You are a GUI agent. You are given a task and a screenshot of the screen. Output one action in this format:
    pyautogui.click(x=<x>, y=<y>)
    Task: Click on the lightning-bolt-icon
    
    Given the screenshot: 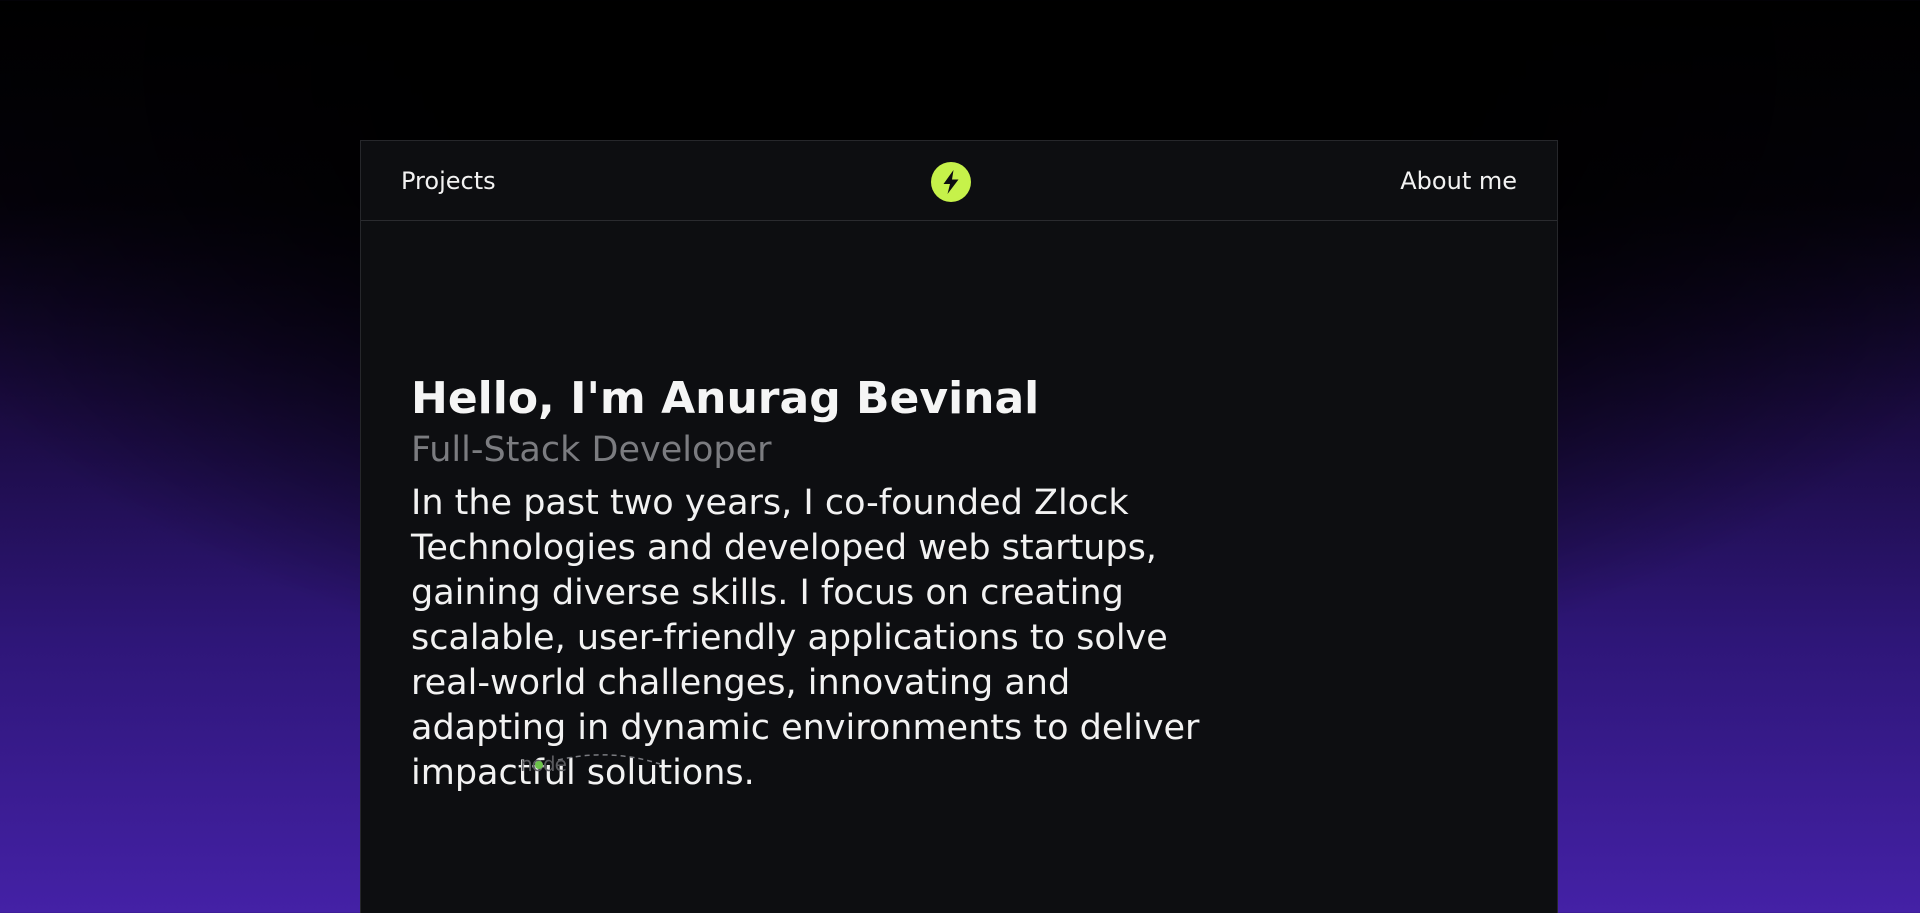 What is the action you would take?
    pyautogui.click(x=951, y=182)
    